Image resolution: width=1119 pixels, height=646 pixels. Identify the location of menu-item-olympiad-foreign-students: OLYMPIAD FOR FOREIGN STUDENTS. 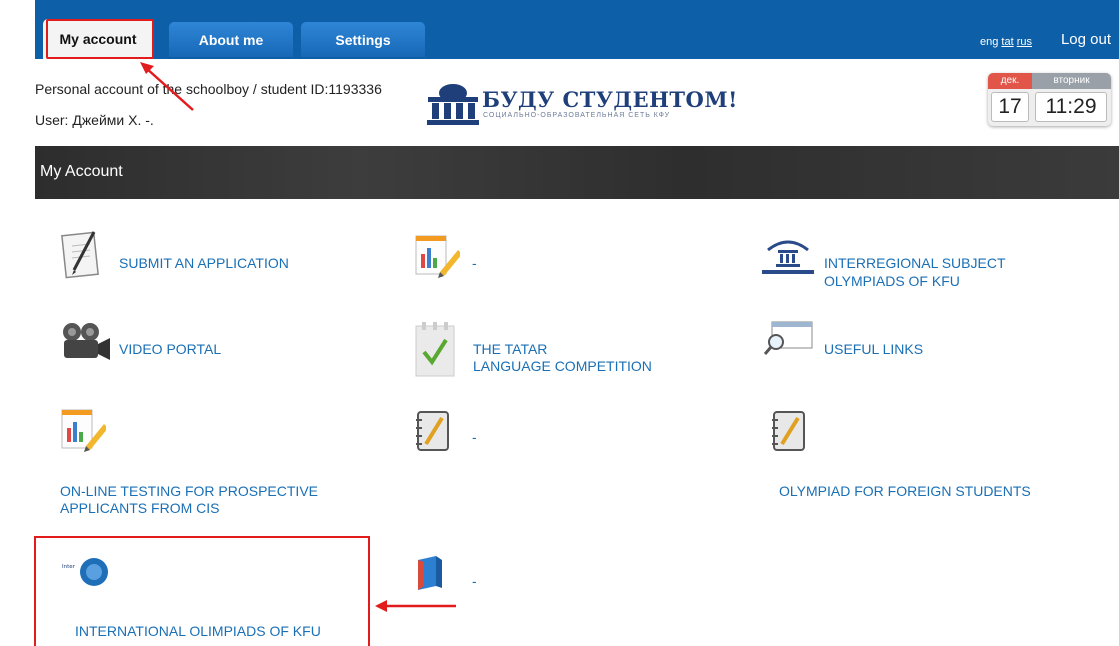
(919, 455).